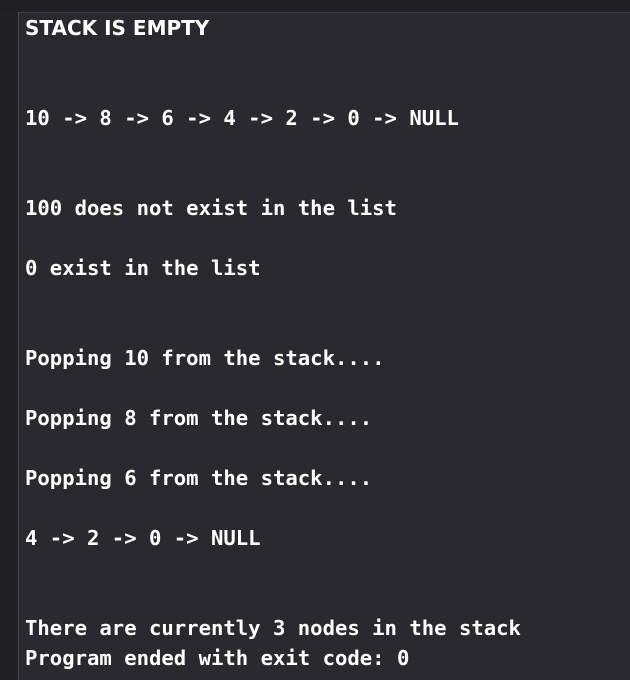 The height and width of the screenshot is (680, 630). What do you see at coordinates (273, 628) in the screenshot?
I see `console-line: There are currently 3 nodes in the stack` at bounding box center [273, 628].